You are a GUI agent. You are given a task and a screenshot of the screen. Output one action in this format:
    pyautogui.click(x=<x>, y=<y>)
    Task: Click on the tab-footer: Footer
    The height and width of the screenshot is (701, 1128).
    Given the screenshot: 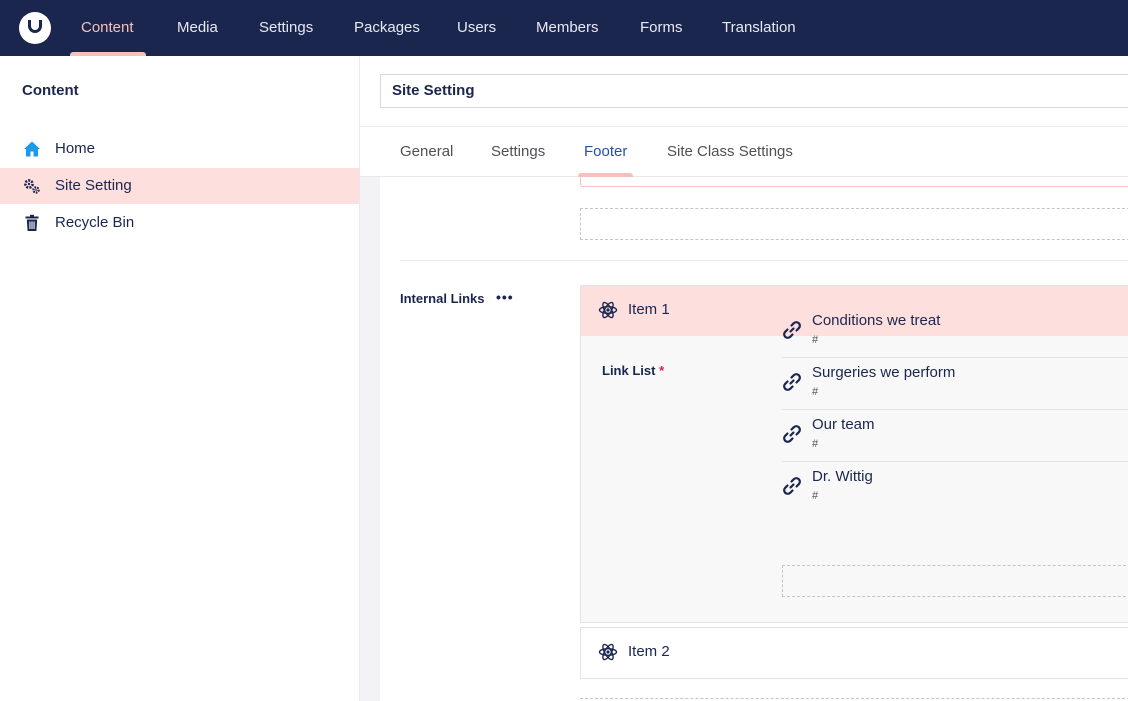 What is the action you would take?
    pyautogui.click(x=605, y=151)
    